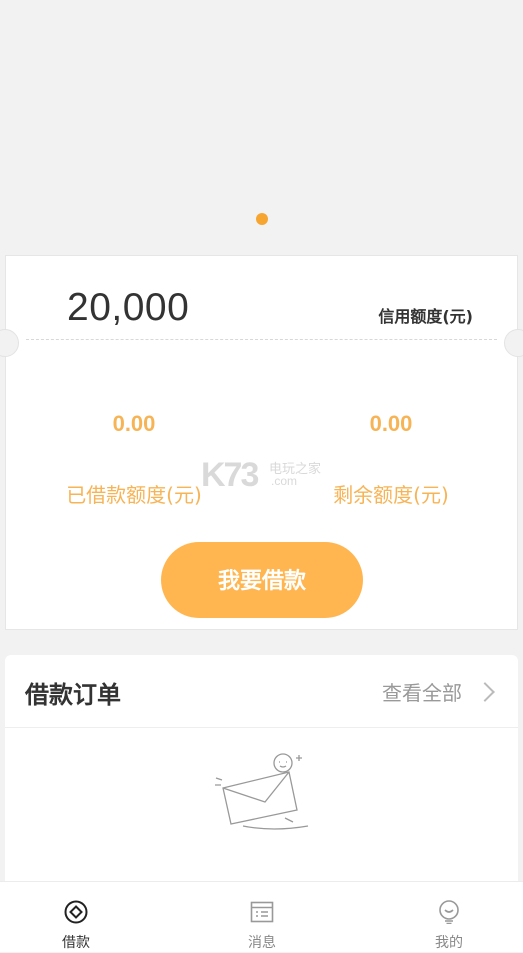 This screenshot has width=523, height=953. I want to click on carousel-indicator-dot, so click(262, 219).